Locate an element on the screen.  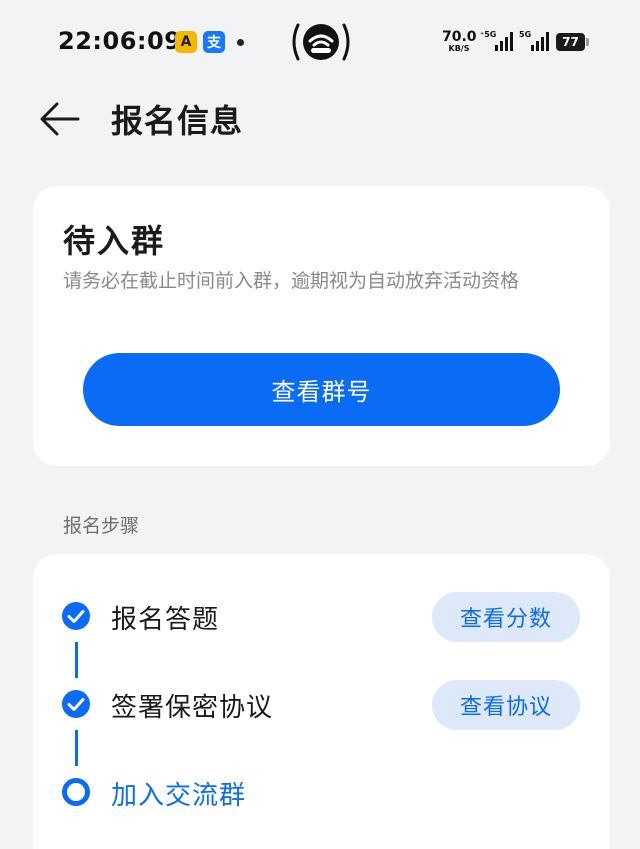
status-title: 待入群 is located at coordinates (114, 241).